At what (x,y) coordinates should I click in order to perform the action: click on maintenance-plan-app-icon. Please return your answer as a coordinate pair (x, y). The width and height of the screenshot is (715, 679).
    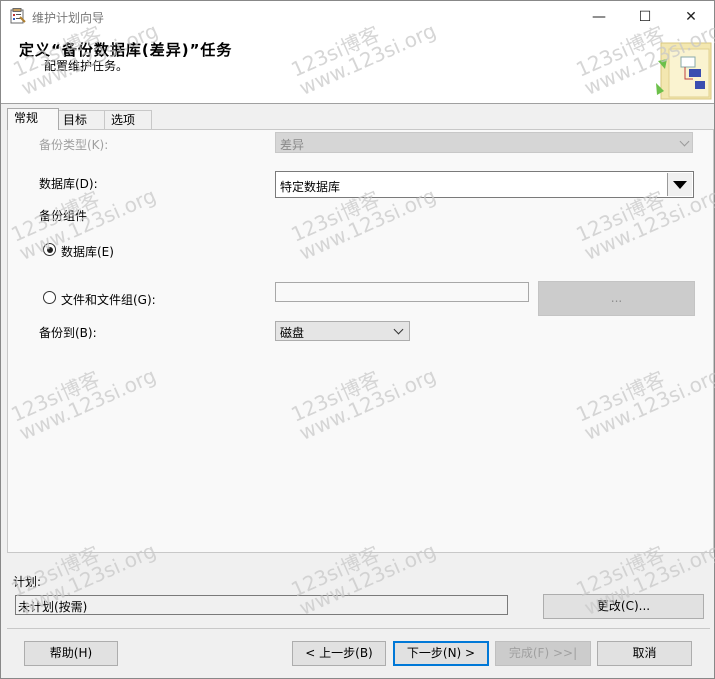
    Looking at the image, I should click on (18, 16).